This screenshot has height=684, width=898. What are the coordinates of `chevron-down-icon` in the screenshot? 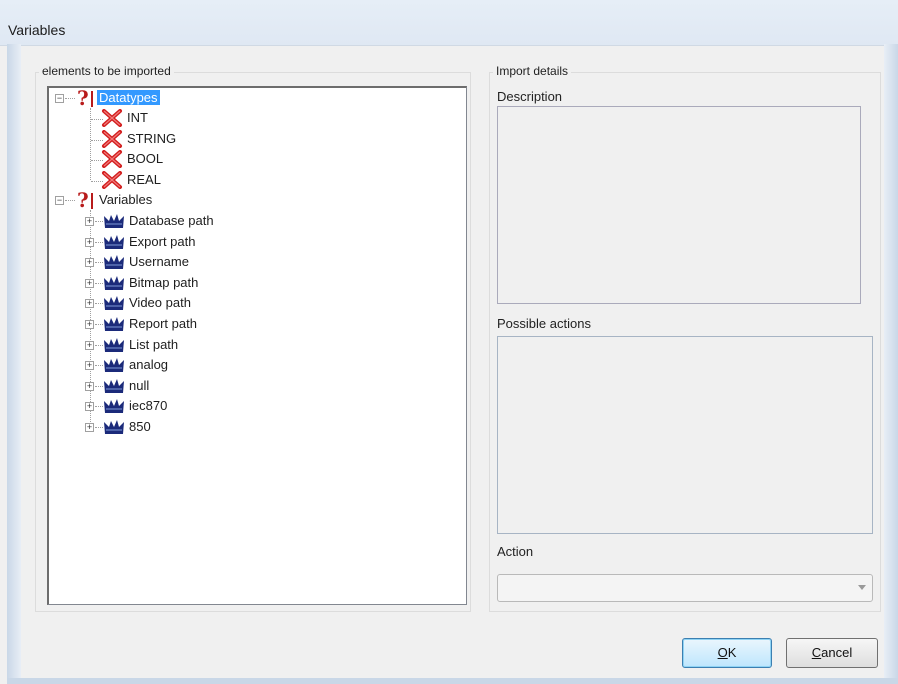 It's located at (862, 587).